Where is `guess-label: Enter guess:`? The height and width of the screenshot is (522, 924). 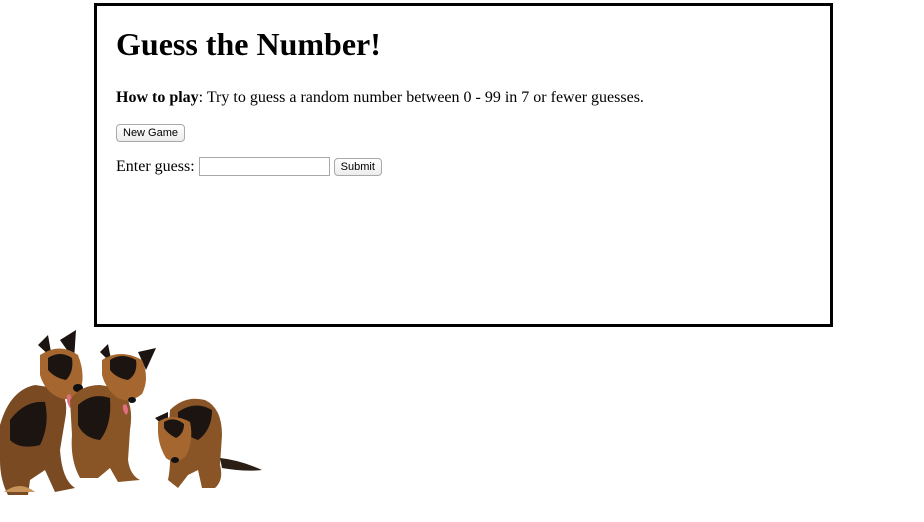
guess-label: Enter guess: is located at coordinates (155, 166).